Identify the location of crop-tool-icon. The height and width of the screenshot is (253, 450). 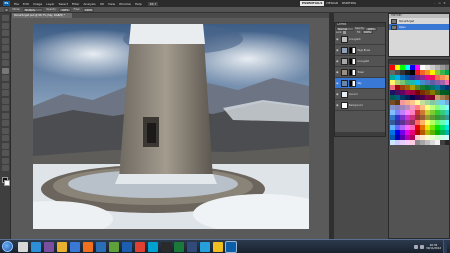
(5, 48).